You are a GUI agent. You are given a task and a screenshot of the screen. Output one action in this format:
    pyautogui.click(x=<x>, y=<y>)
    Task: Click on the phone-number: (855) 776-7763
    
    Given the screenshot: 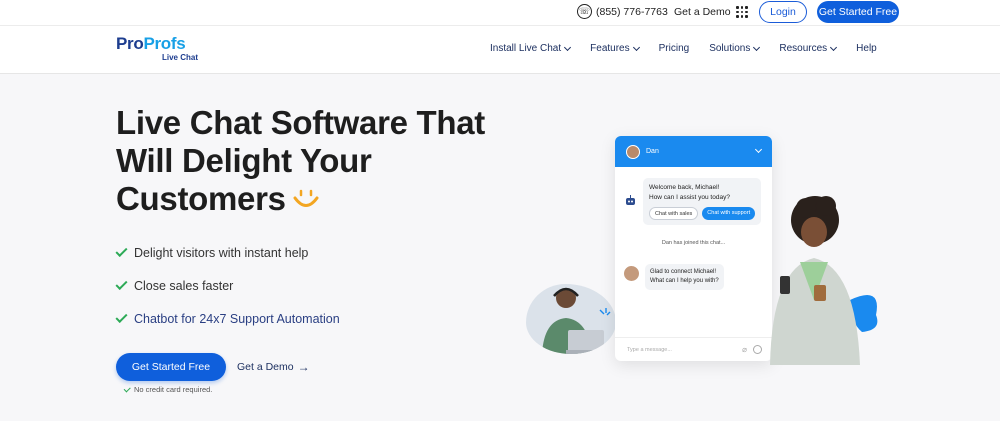 What is the action you would take?
    pyautogui.click(x=632, y=11)
    